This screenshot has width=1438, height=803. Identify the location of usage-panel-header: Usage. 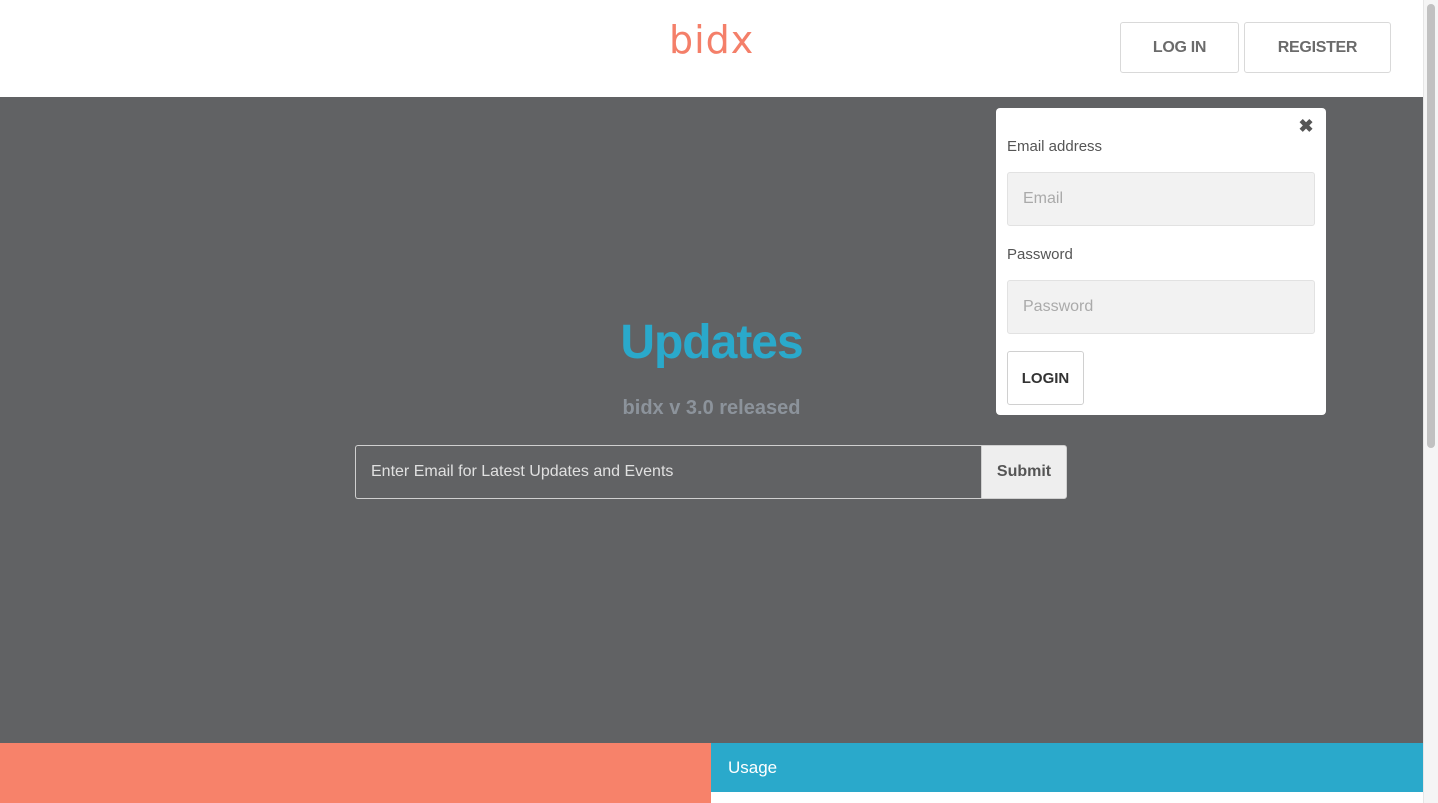
(1067, 767).